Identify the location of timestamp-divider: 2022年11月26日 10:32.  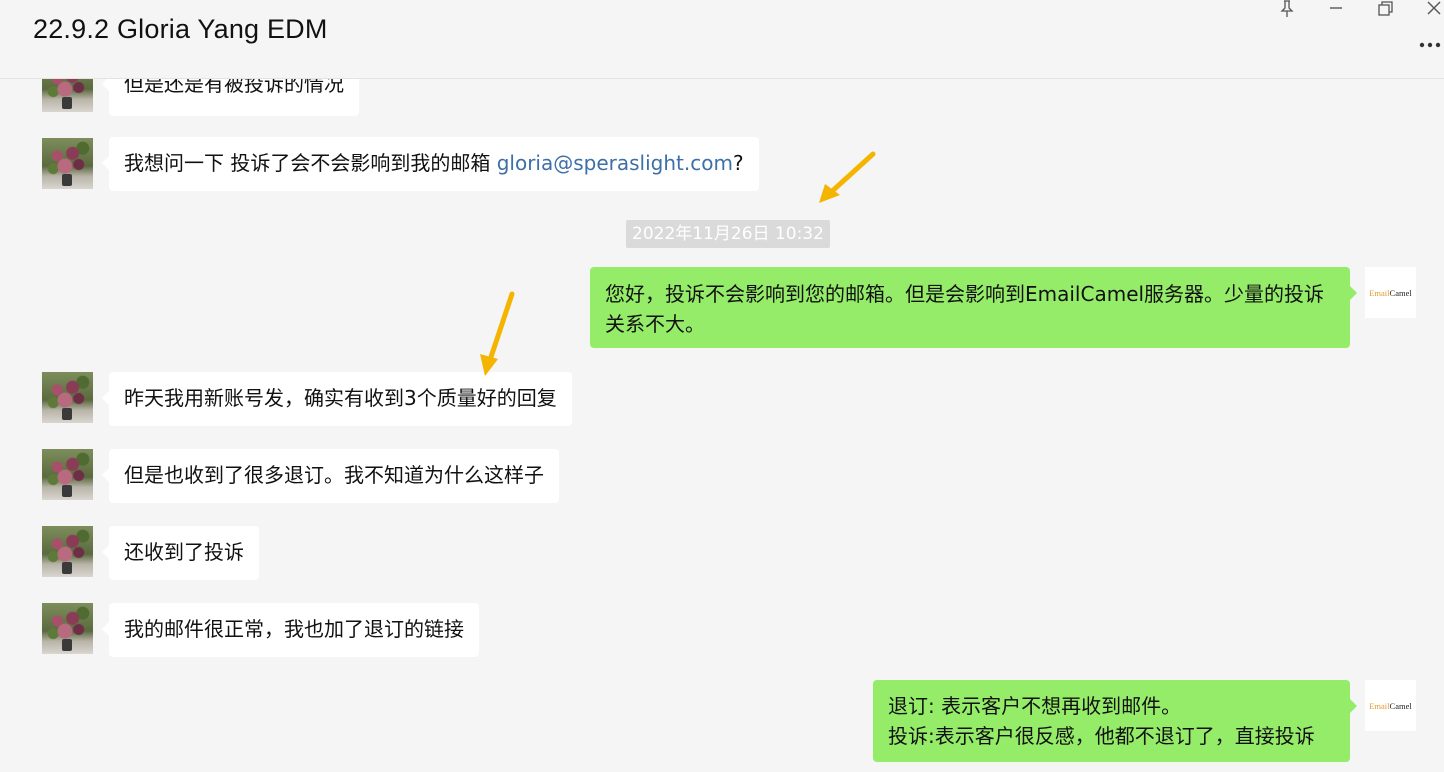
(728, 234).